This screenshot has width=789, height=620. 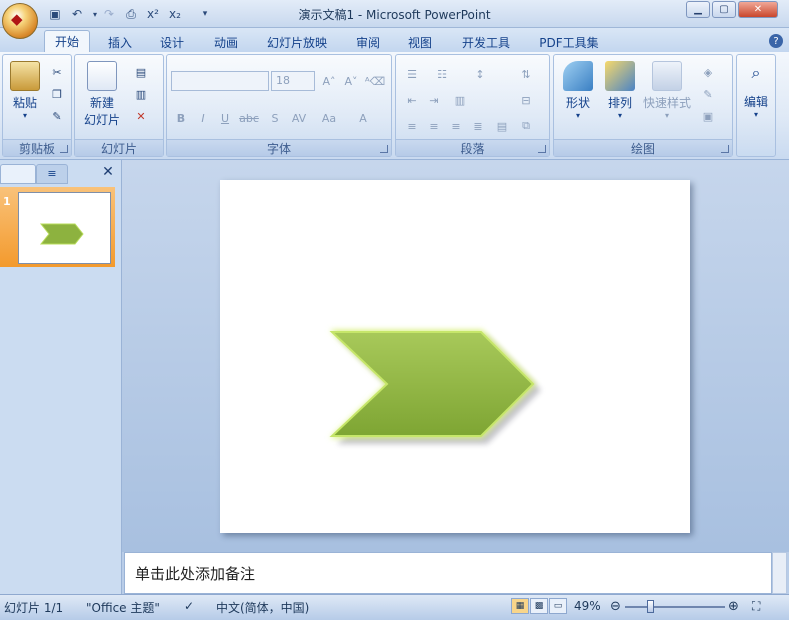 I want to click on tab-pdf-tools: PDF工具集, so click(x=569, y=42).